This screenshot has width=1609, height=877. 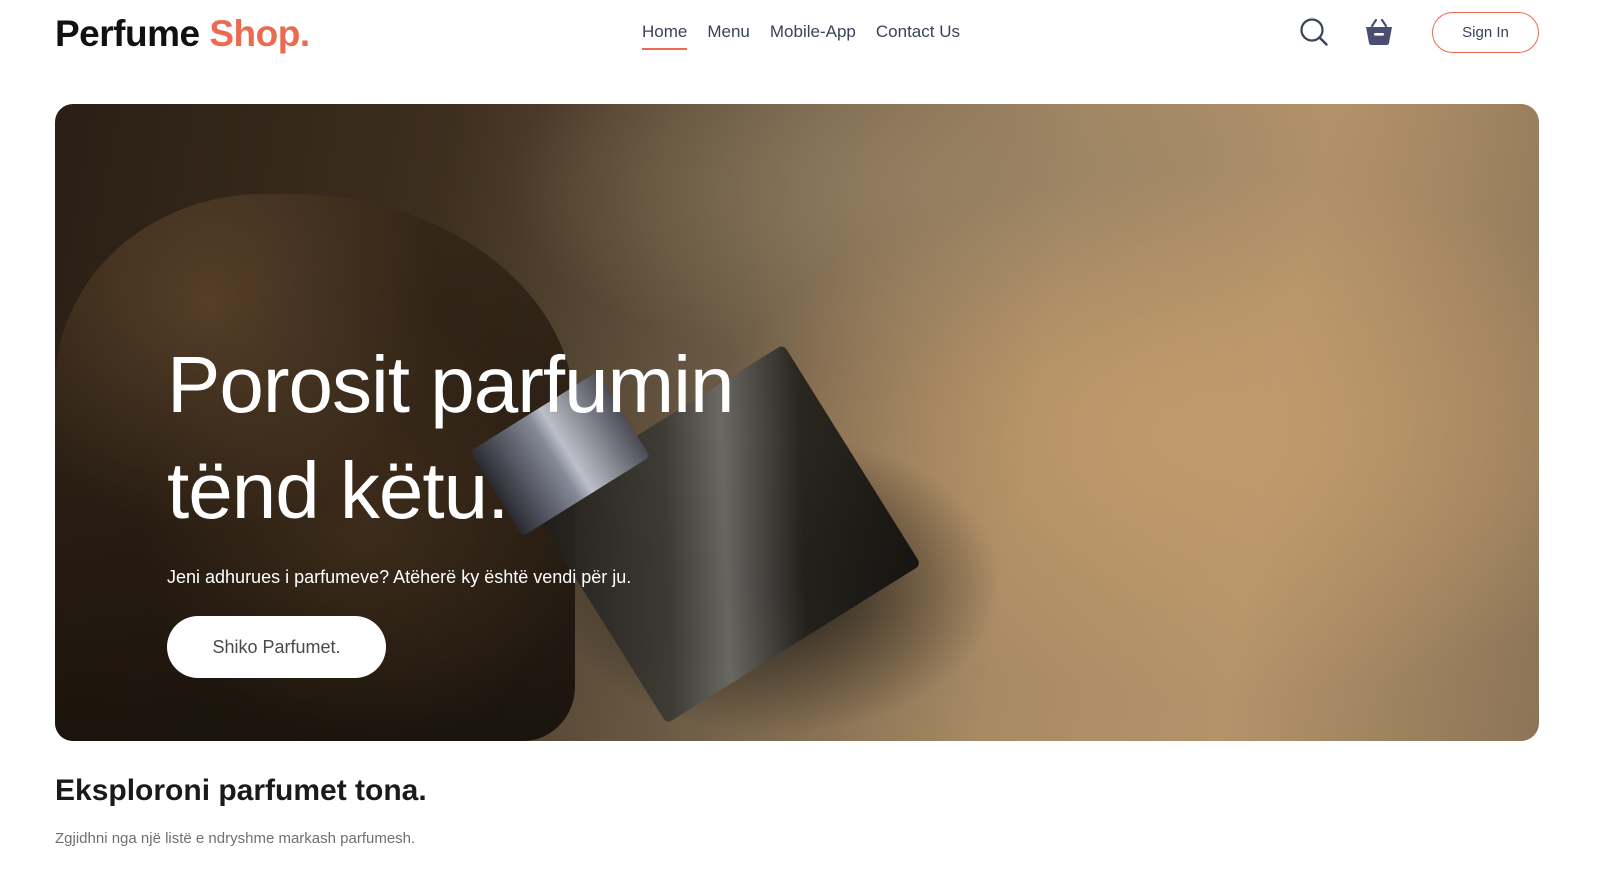 I want to click on nav-item-contact-us: Contact Us, so click(x=918, y=35).